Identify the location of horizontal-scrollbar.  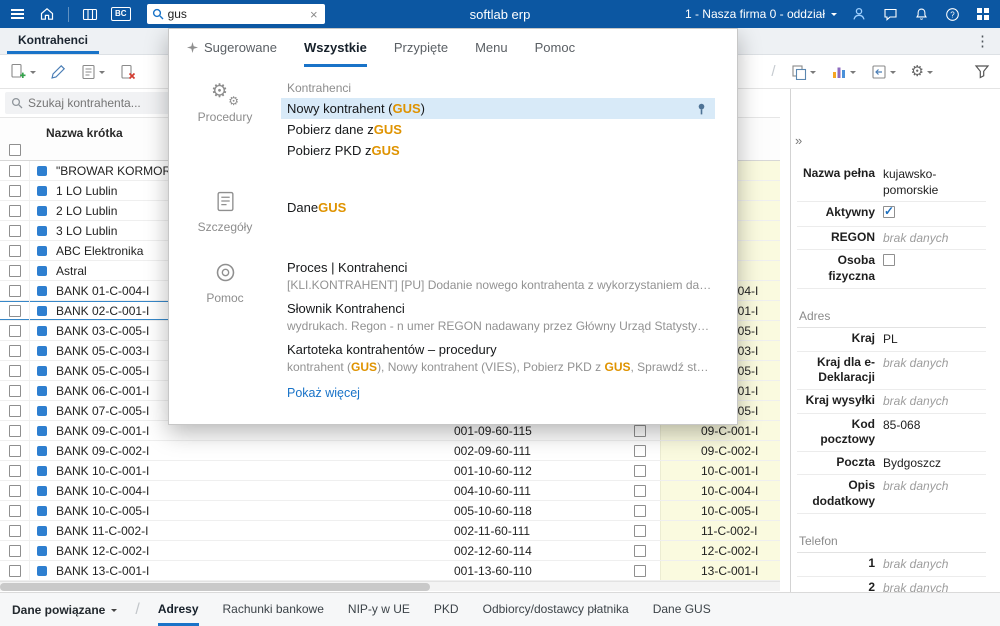
(390, 586).